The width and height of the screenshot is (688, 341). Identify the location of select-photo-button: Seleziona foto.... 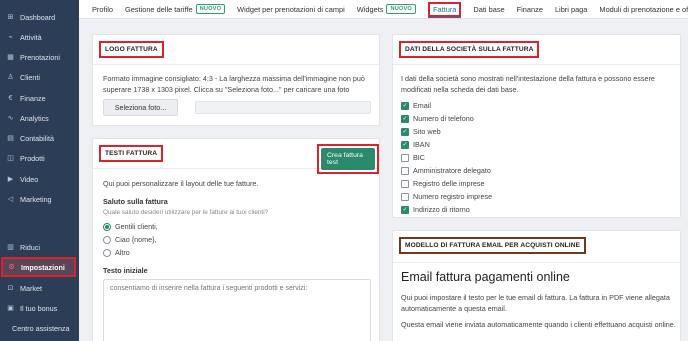
(140, 107).